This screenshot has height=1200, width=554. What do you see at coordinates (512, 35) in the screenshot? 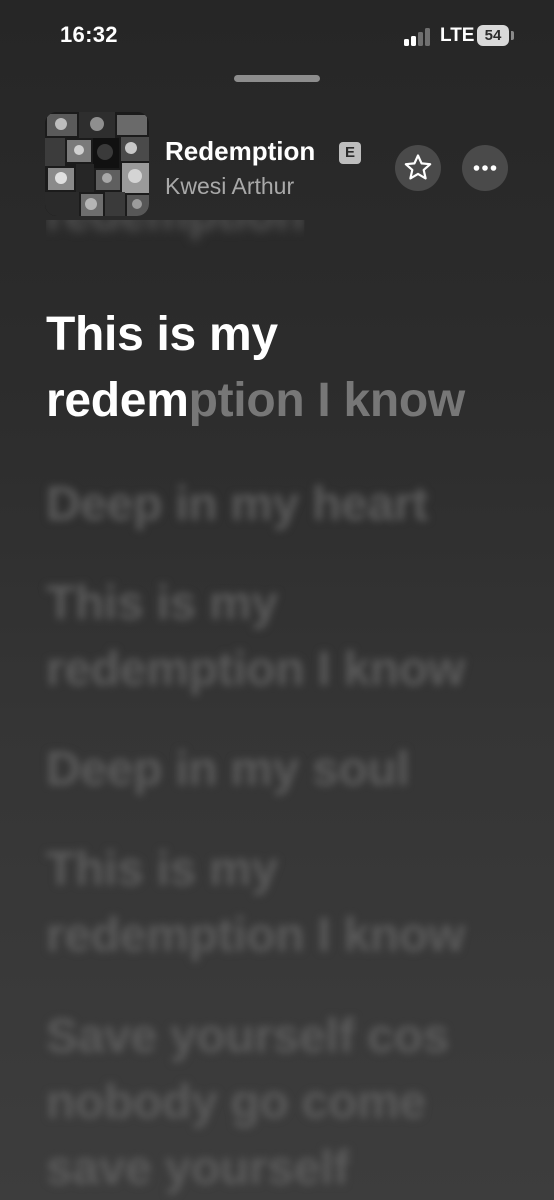
I see `battery-tip` at bounding box center [512, 35].